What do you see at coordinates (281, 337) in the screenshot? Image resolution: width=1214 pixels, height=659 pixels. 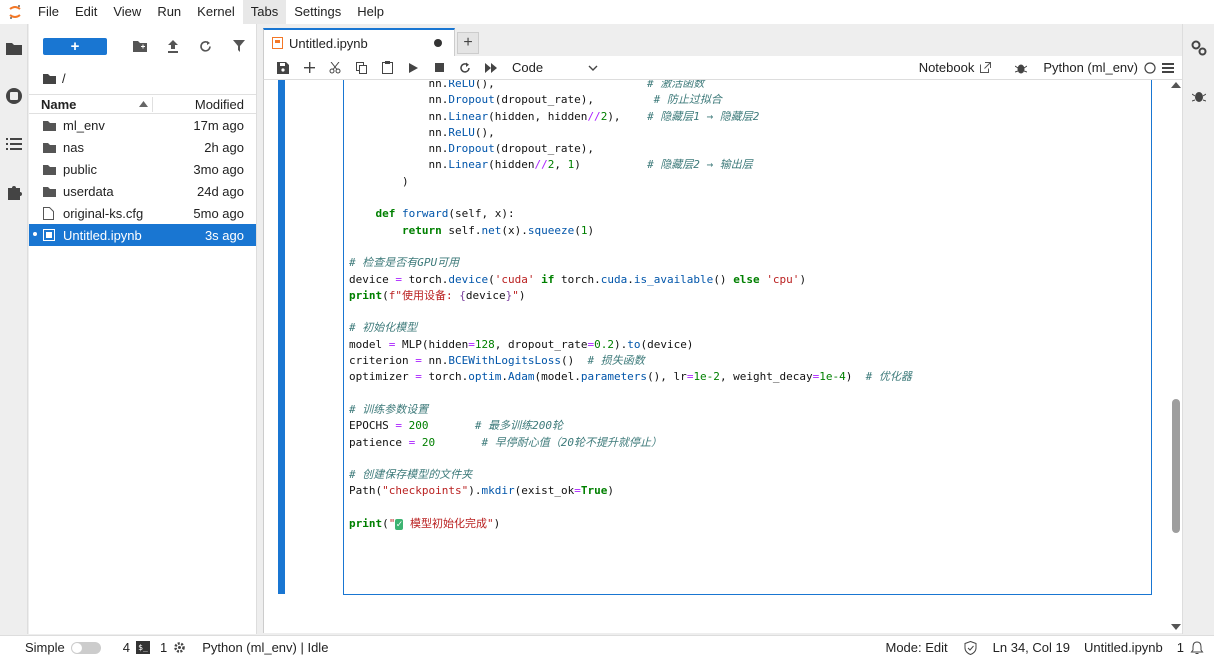 I see `active-cell-collapser` at bounding box center [281, 337].